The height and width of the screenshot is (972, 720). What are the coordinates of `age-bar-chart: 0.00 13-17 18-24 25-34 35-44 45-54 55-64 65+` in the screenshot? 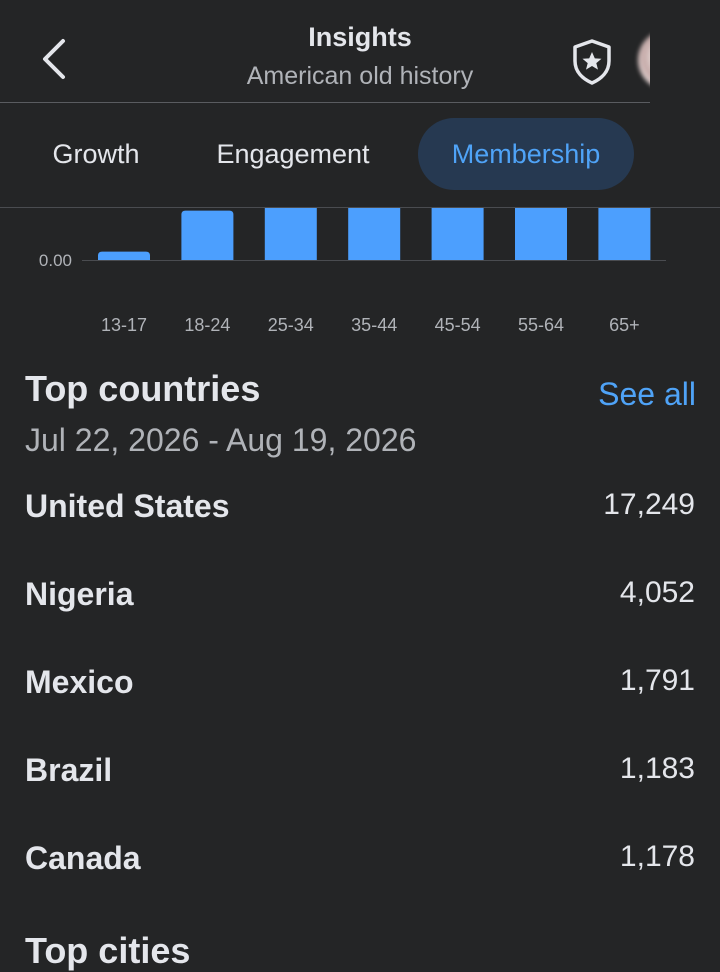 It's located at (360, 273).